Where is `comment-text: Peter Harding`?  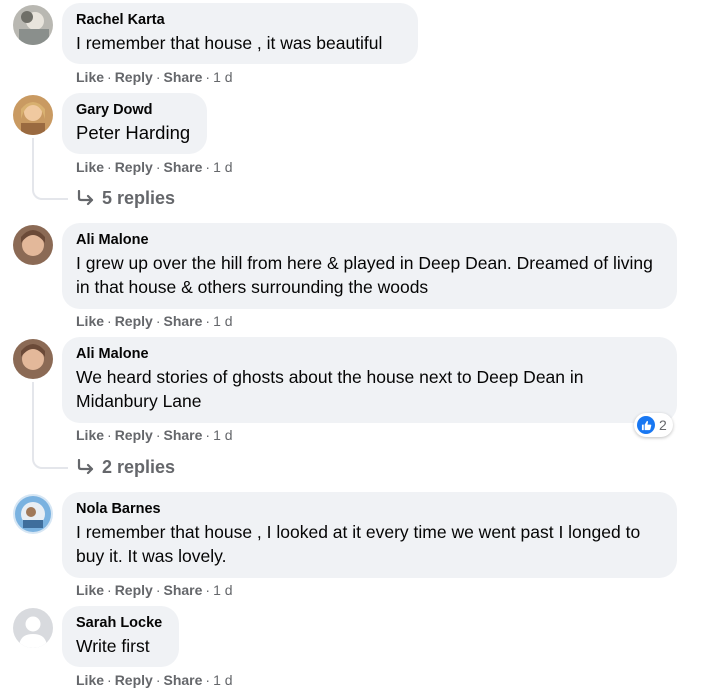 comment-text: Peter Harding is located at coordinates (133, 132).